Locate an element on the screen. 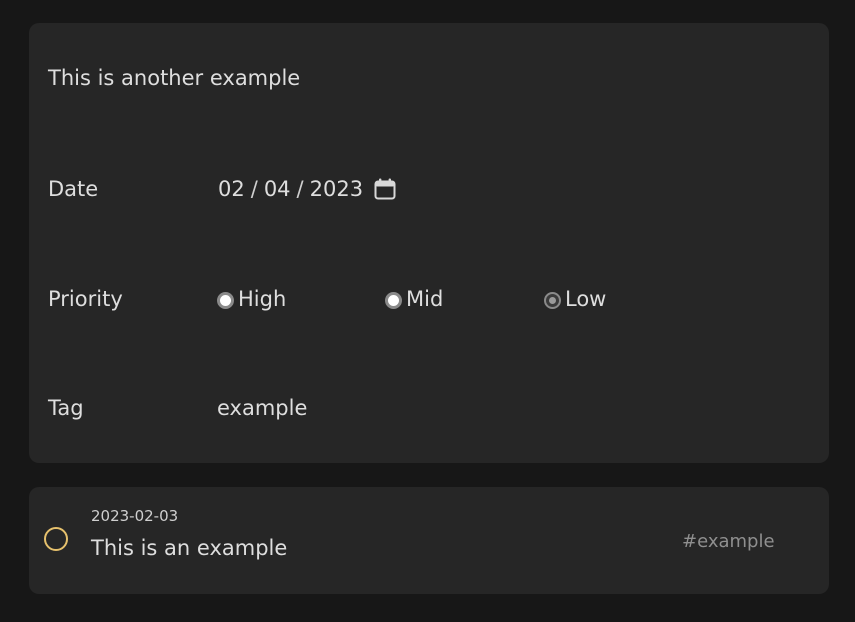  task-title: This is another example is located at coordinates (174, 78).